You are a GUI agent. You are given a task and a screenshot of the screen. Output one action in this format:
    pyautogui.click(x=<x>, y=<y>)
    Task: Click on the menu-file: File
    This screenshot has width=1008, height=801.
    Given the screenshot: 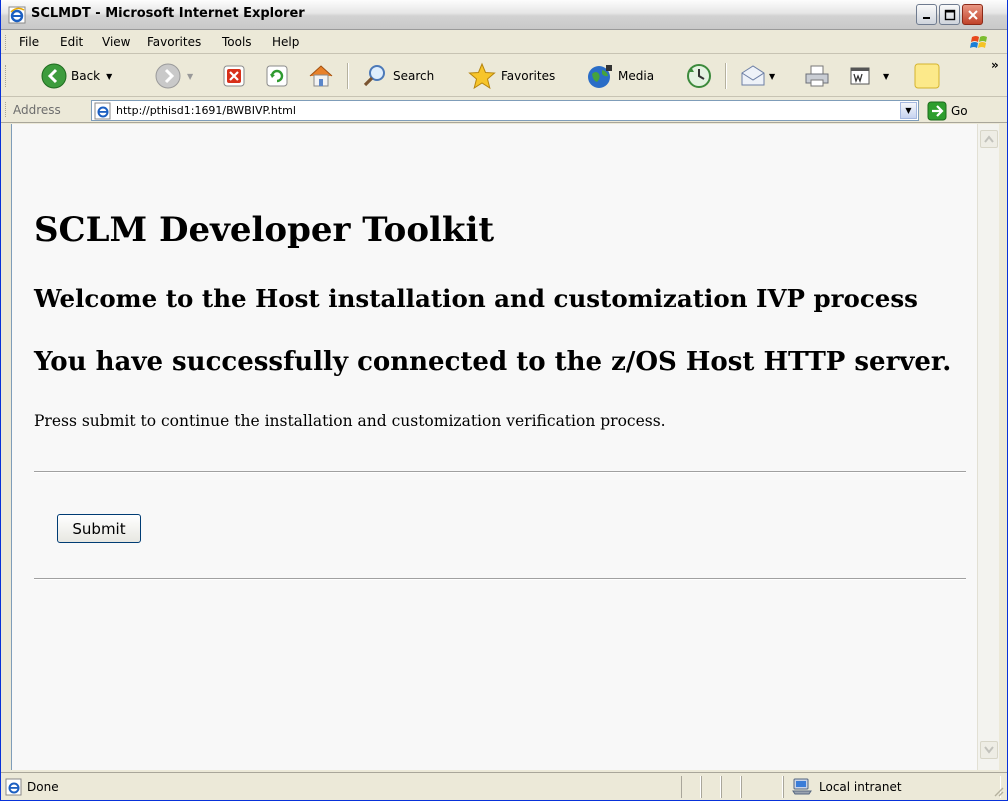 What is the action you would take?
    pyautogui.click(x=29, y=42)
    